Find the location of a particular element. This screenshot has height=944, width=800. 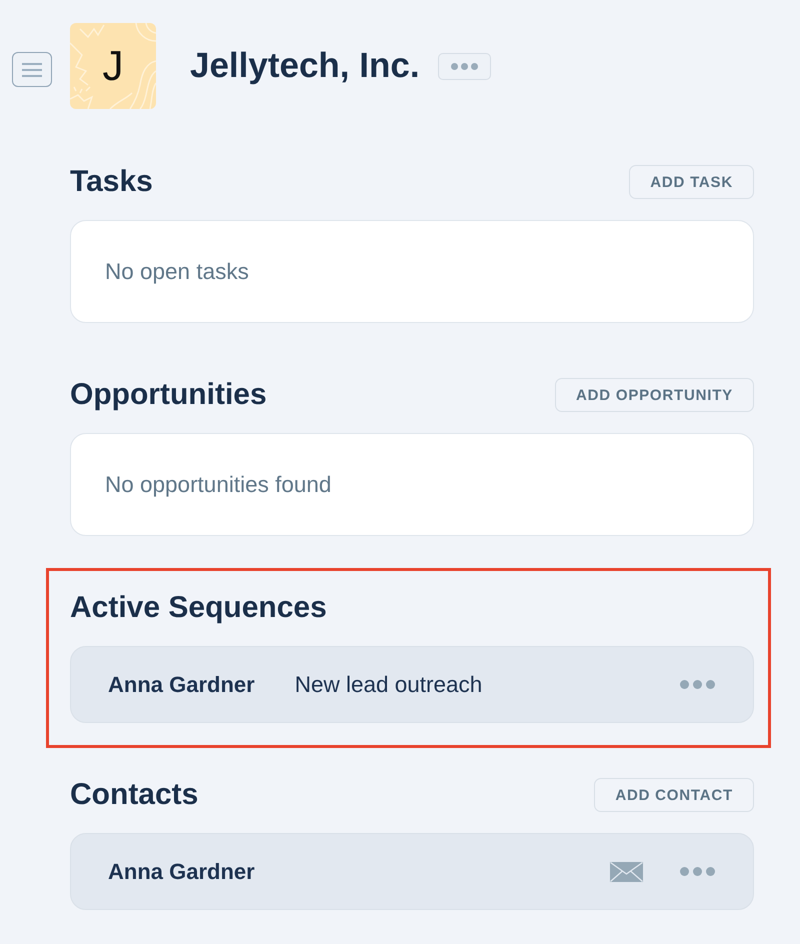

menu-icon is located at coordinates (32, 69).